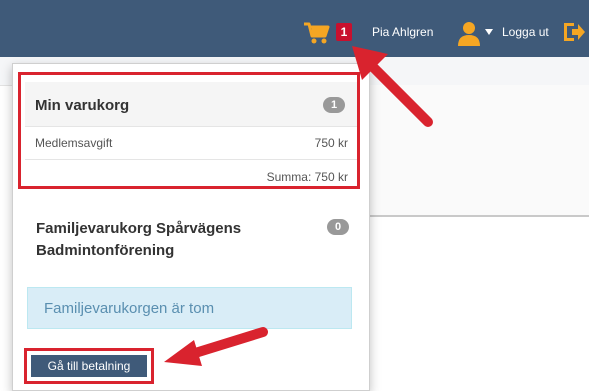  I want to click on caret-down-icon, so click(489, 32).